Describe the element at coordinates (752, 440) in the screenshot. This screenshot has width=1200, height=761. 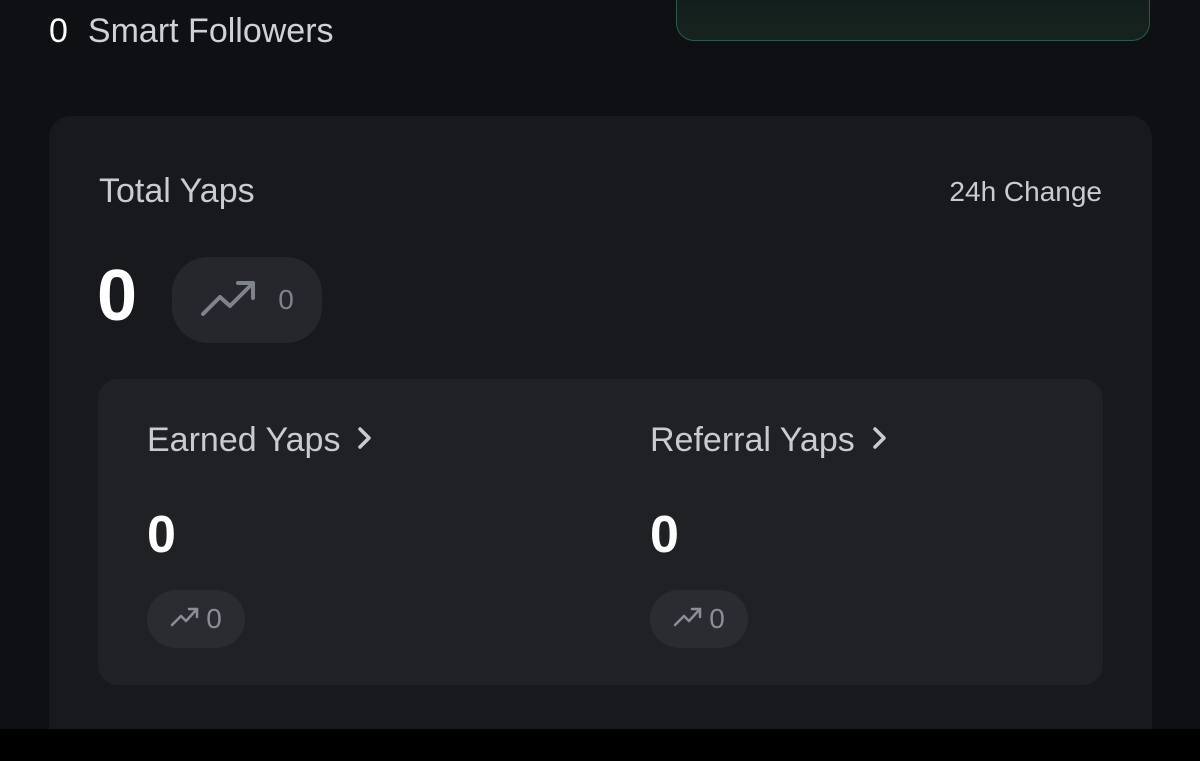
I see `referral-yaps-label: Referral Yaps` at that location.